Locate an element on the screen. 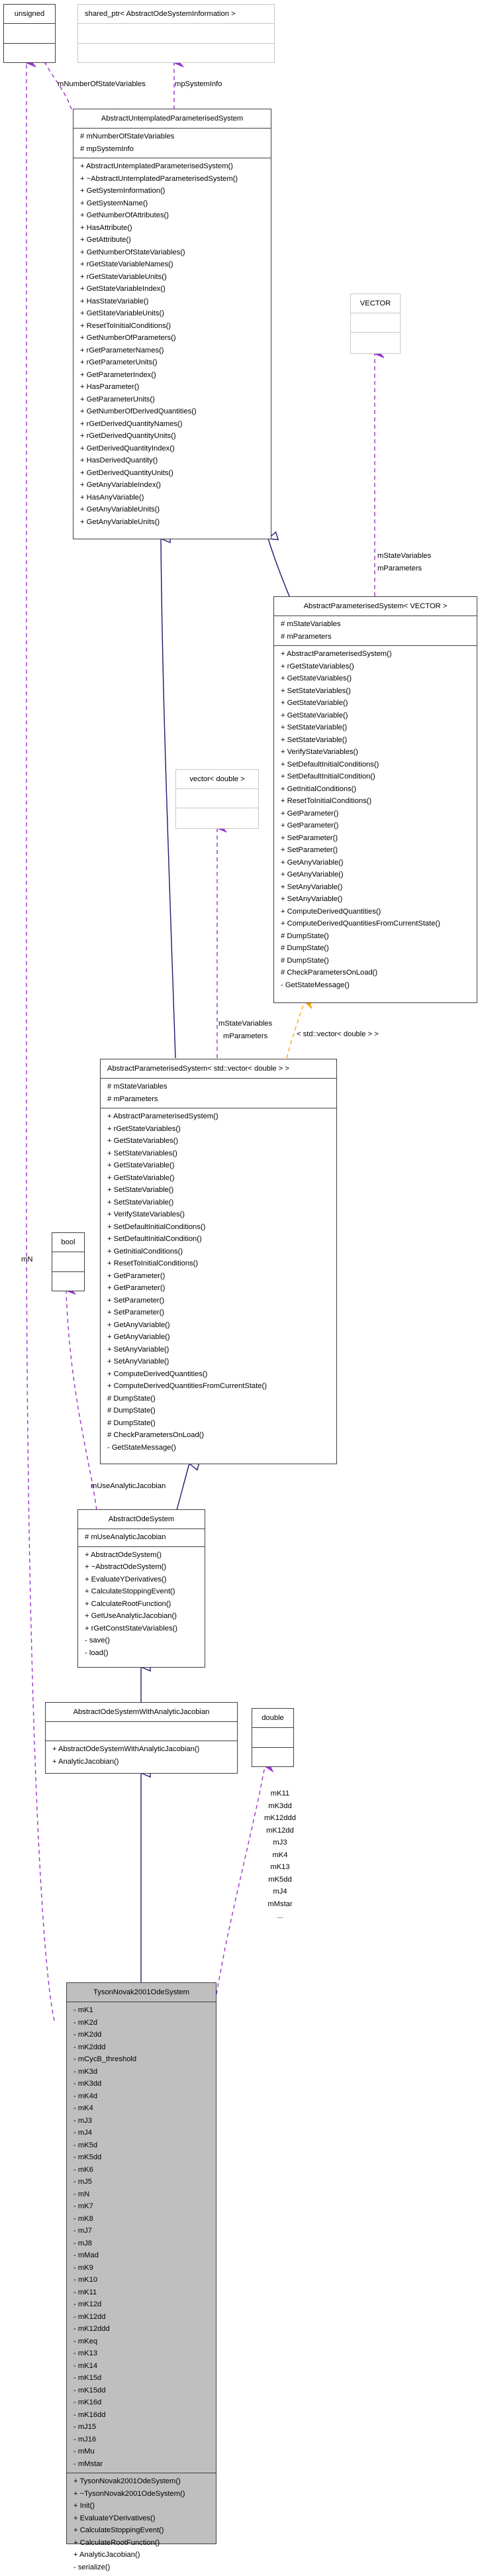 This screenshot has height=2576, width=480. method-row: - serialize() is located at coordinates (141, 2567).